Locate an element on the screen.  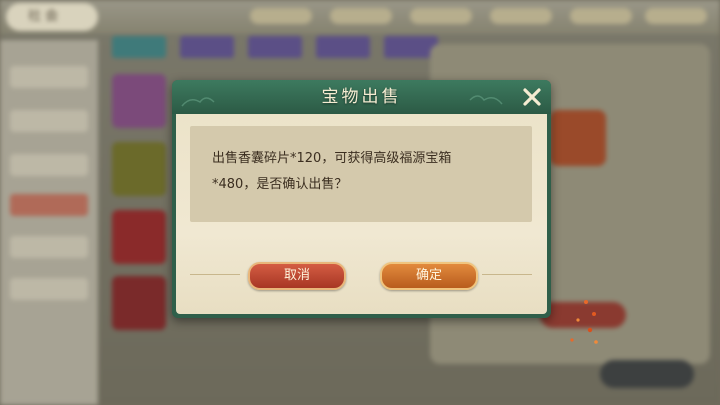
message-text: 出售香囊碎片*120，可获得高级福源宝箱 *480，是否确认出售？ is located at coordinates (362, 172).